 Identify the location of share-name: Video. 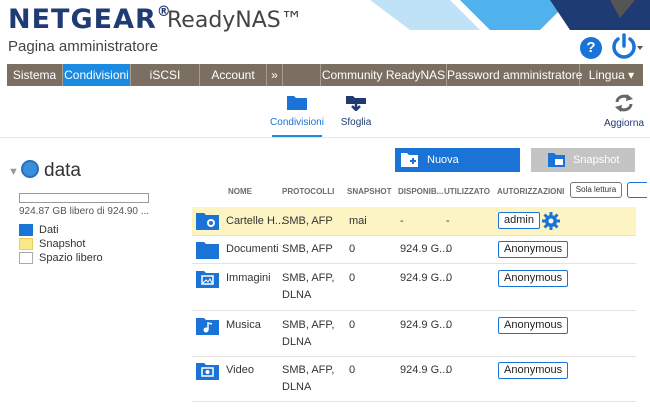
(240, 370).